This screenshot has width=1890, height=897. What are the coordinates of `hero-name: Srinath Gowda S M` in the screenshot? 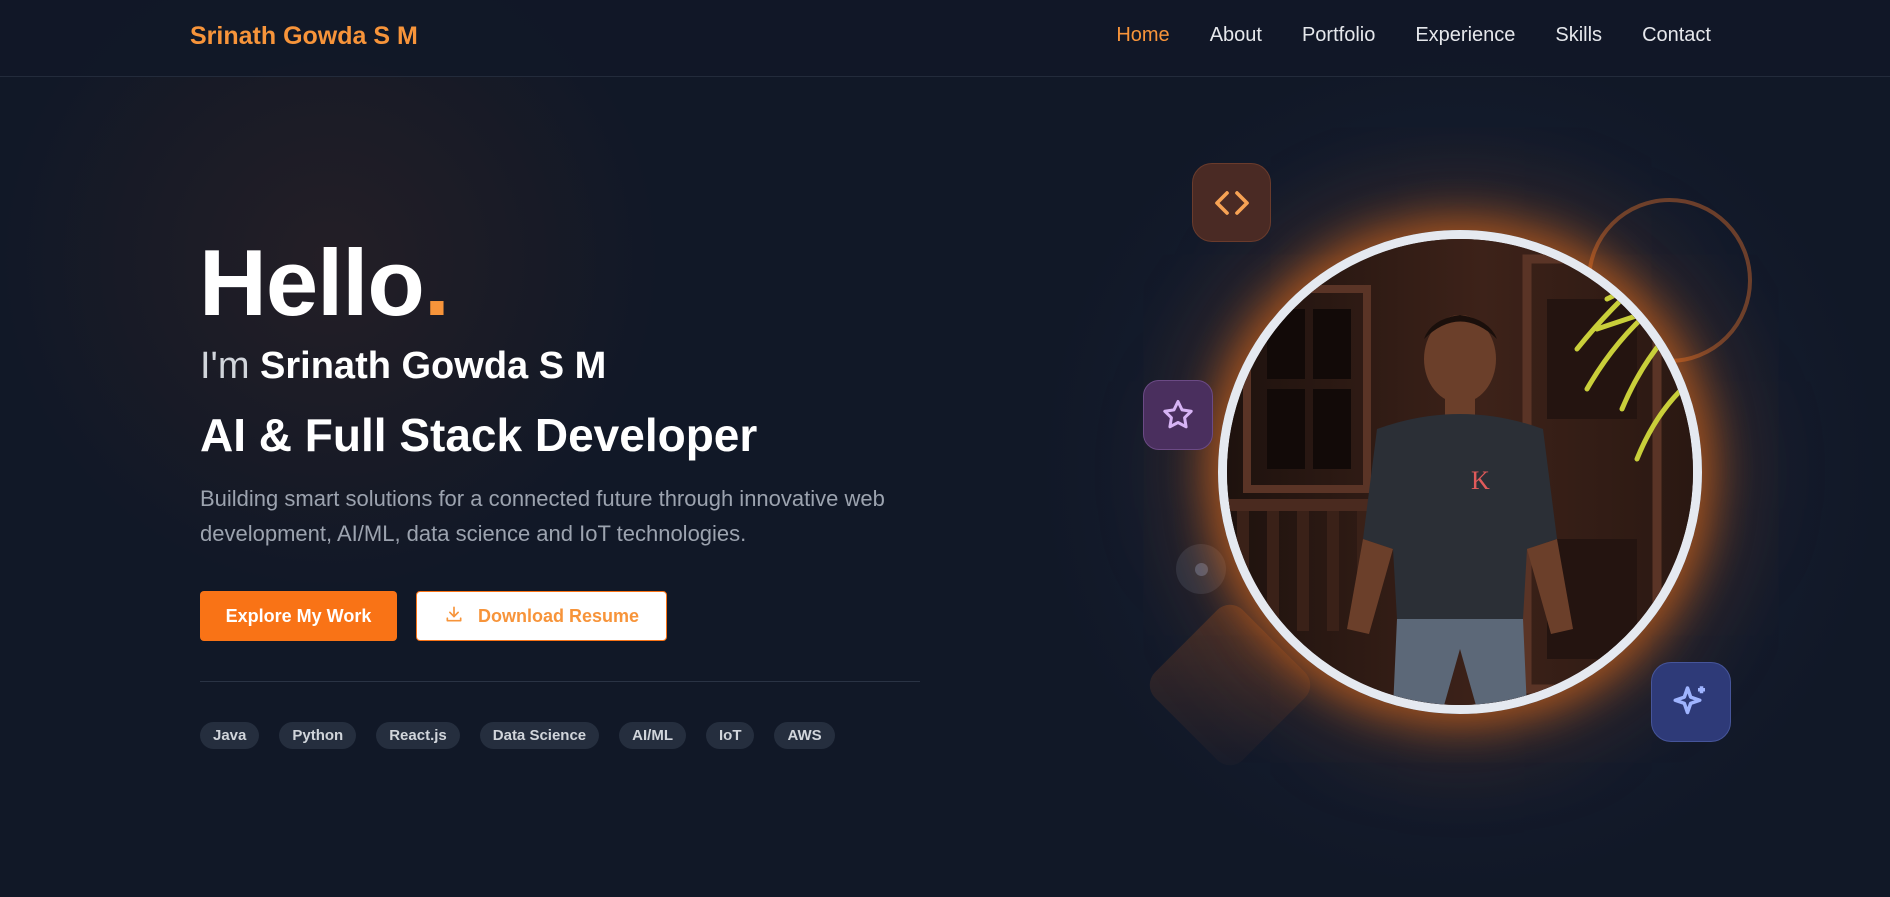 It's located at (433, 366).